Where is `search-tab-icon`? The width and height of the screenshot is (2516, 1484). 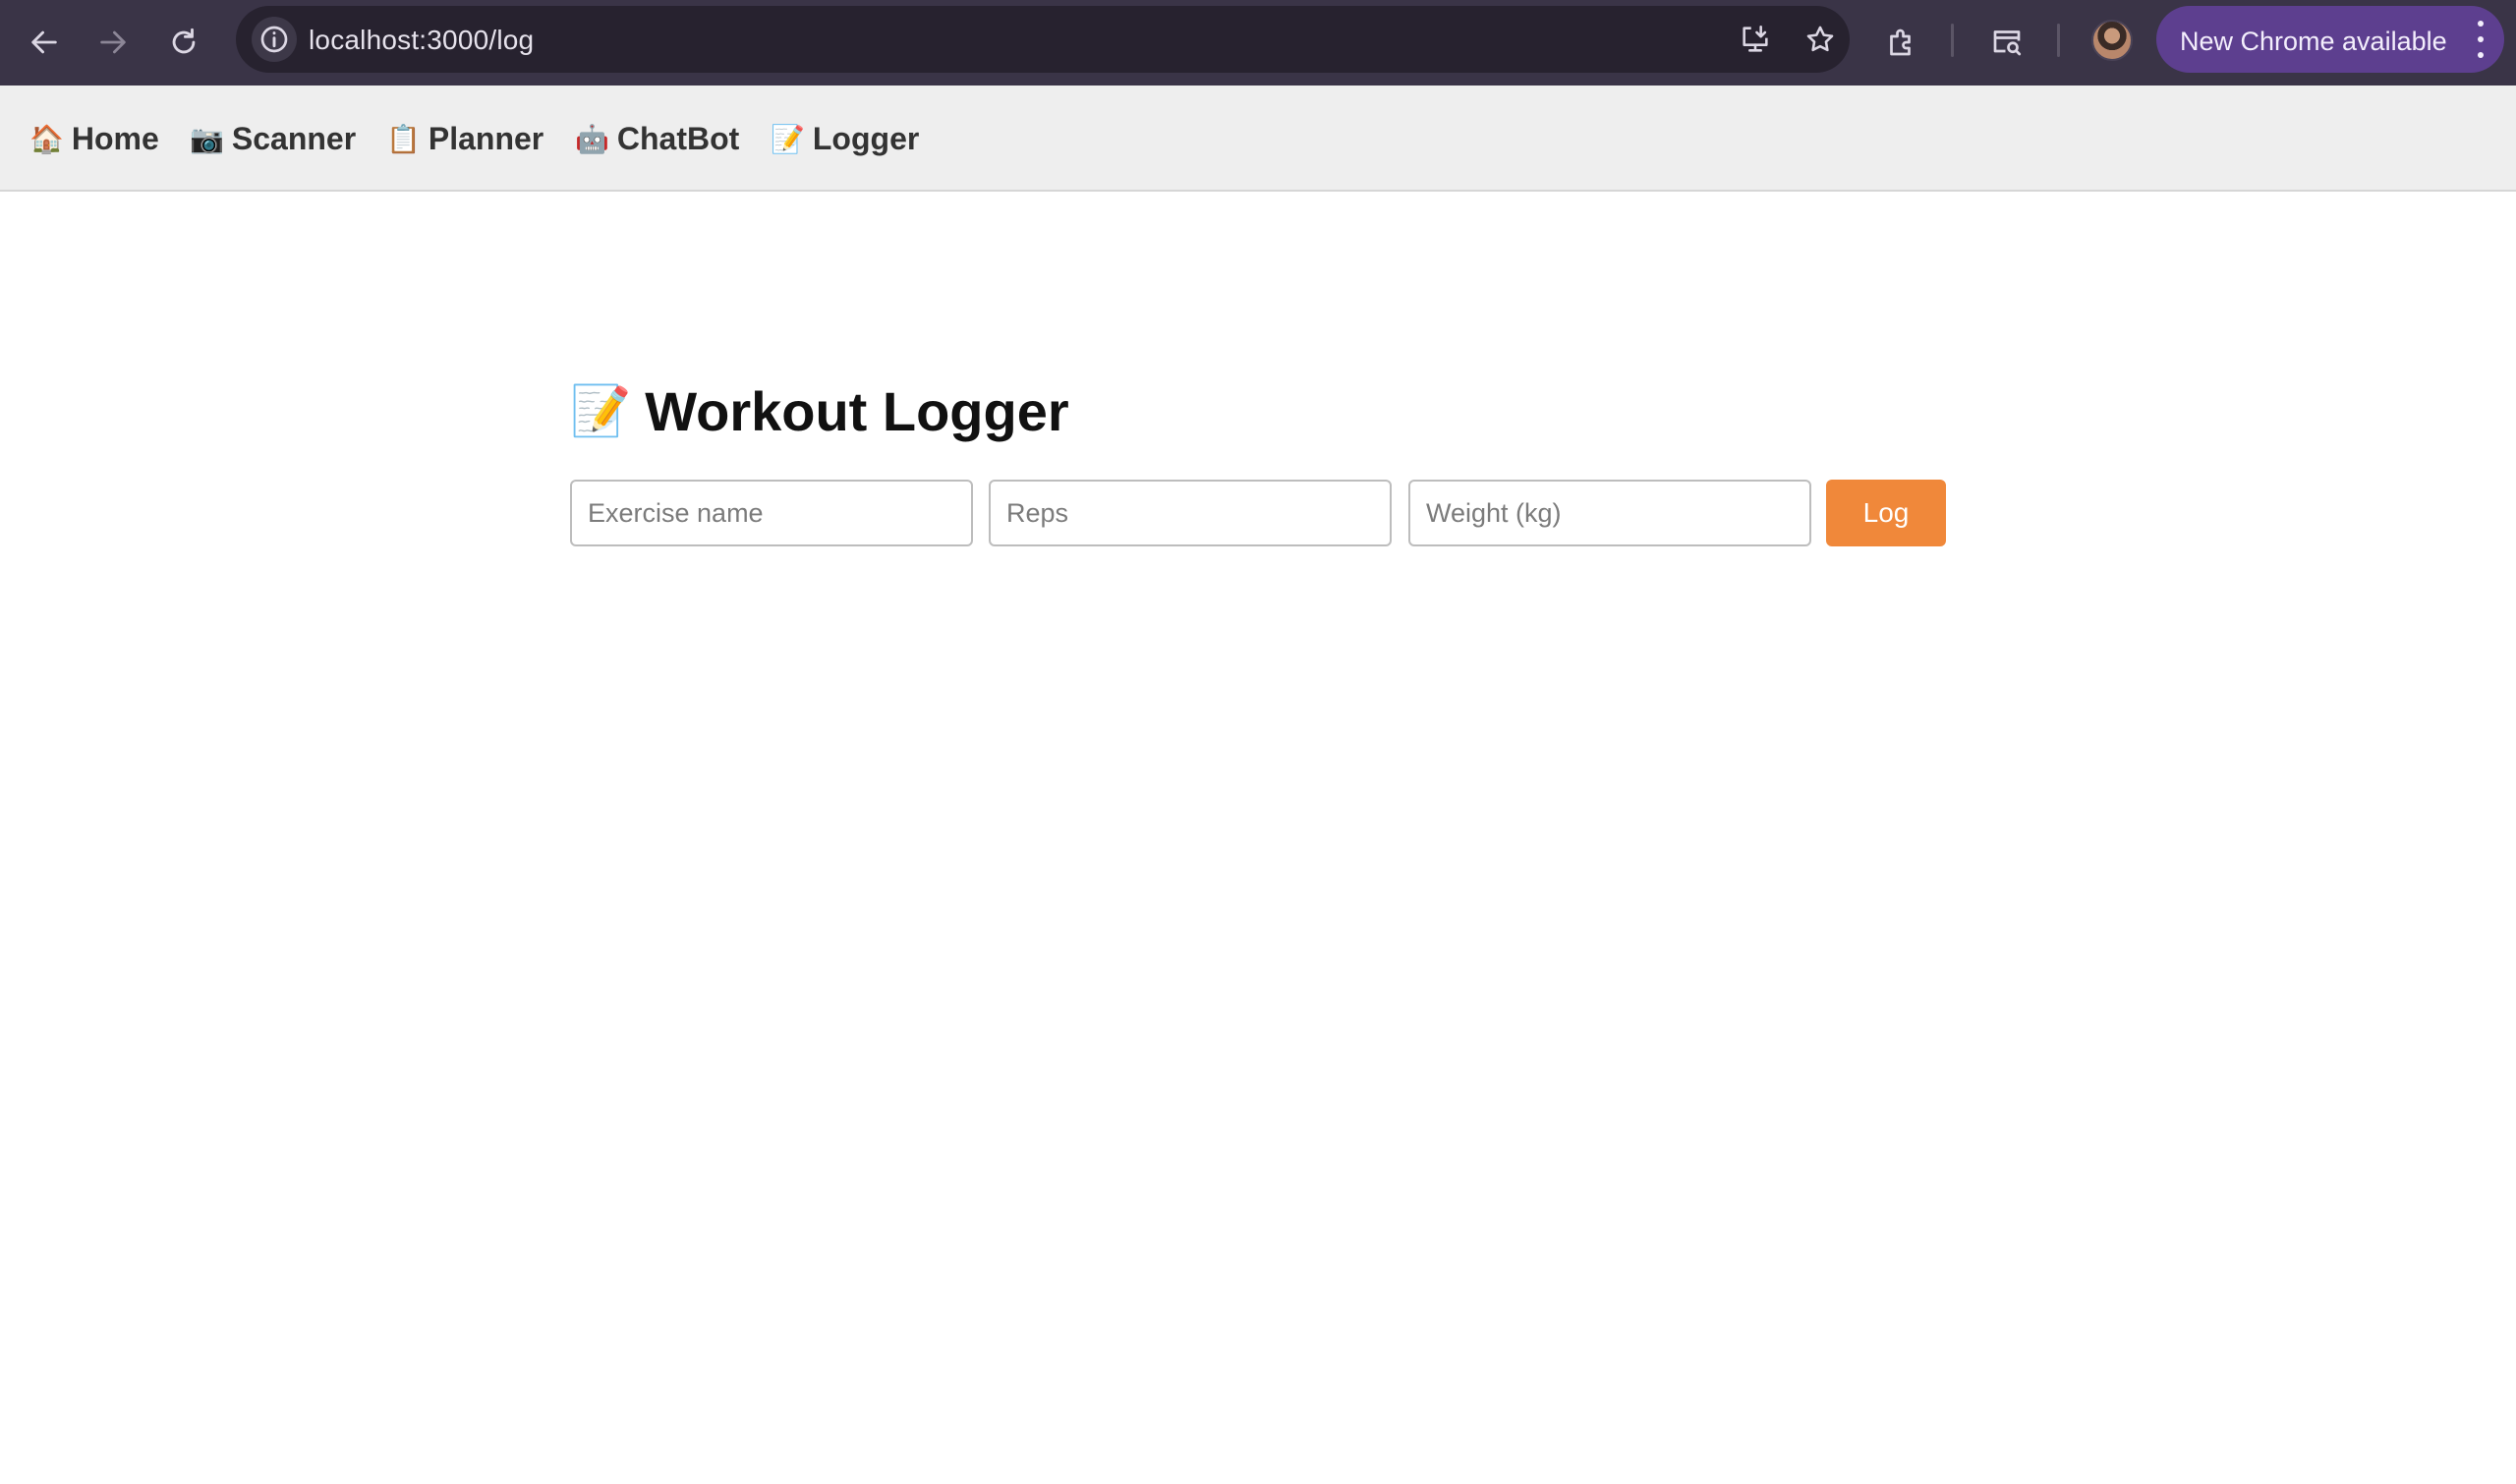
search-tab-icon is located at coordinates (2007, 43).